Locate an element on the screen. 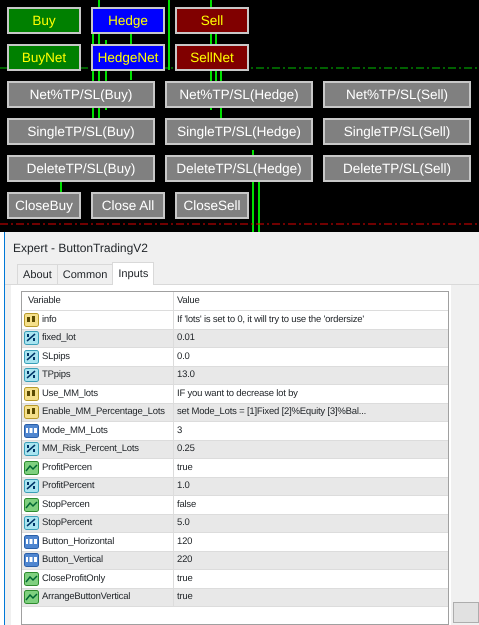  variable-name: ArrangeButtonVertical is located at coordinates (86, 597).